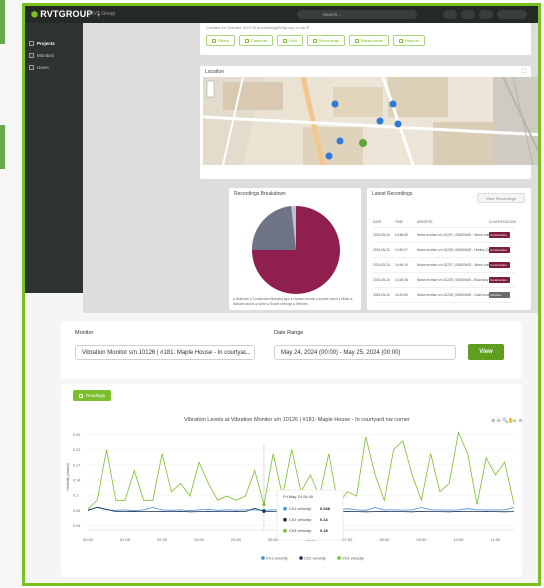  Describe the element at coordinates (76, 526) in the screenshot. I see `y-tick-label: 0.04` at that location.